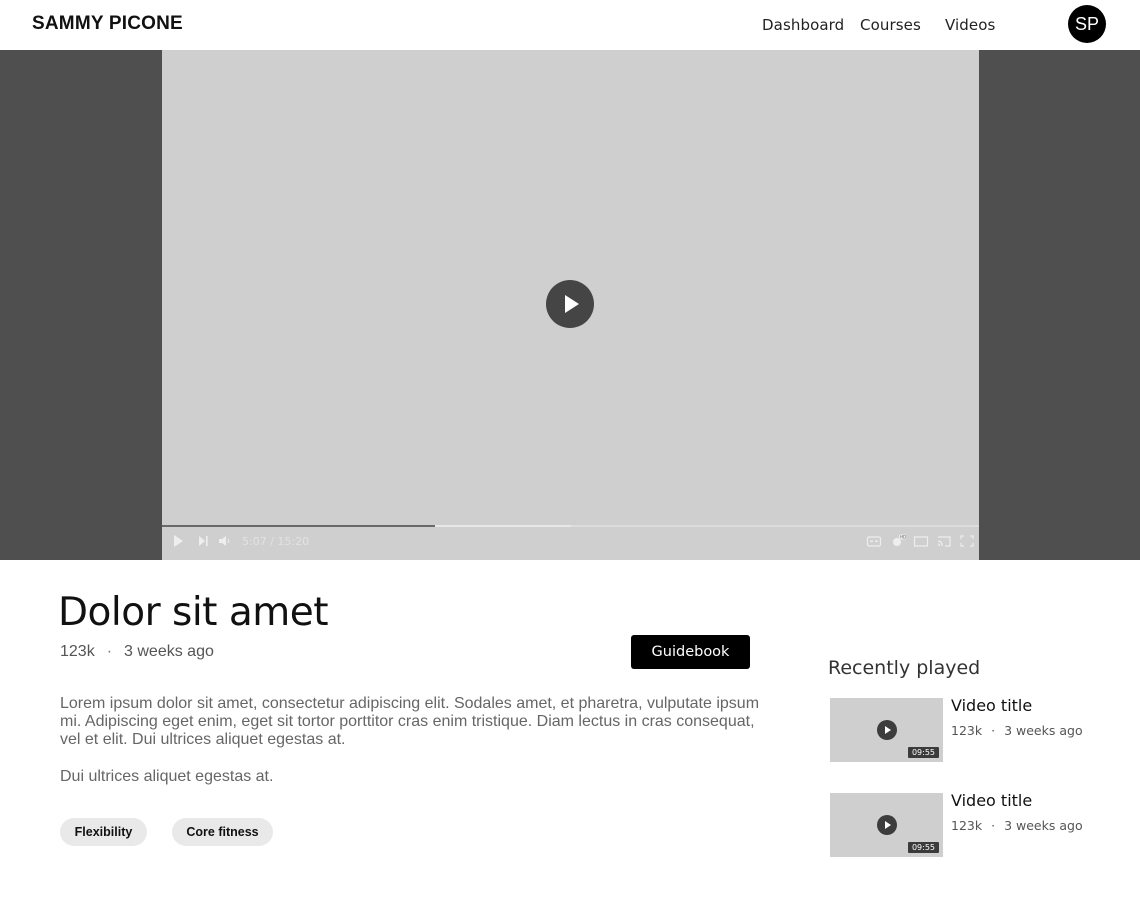  Describe the element at coordinates (970, 25) in the screenshot. I see `nav-videos: Videos` at that location.